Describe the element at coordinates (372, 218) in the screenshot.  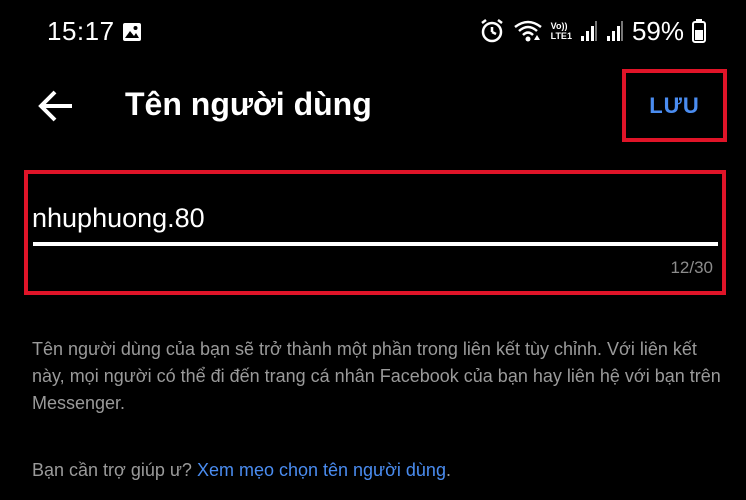
I see `username-input` at that location.